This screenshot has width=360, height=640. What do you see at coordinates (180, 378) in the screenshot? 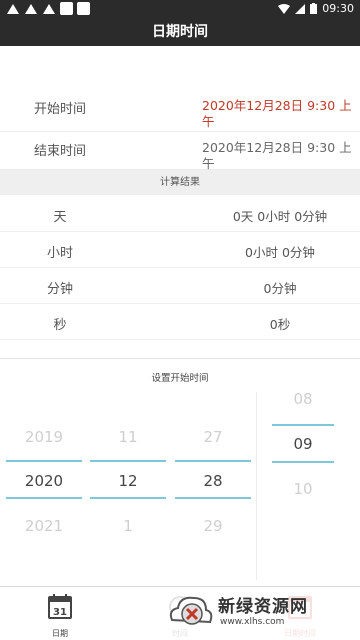
I see `picker-title: 设置开始时间` at bounding box center [180, 378].